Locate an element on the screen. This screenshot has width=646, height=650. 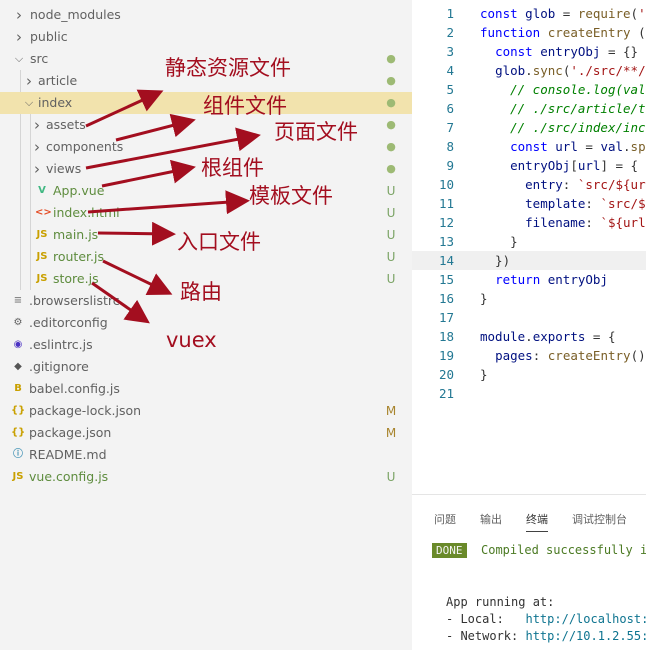
network-url-link: http://10.1.2.55:8 is located at coordinates (585, 636).